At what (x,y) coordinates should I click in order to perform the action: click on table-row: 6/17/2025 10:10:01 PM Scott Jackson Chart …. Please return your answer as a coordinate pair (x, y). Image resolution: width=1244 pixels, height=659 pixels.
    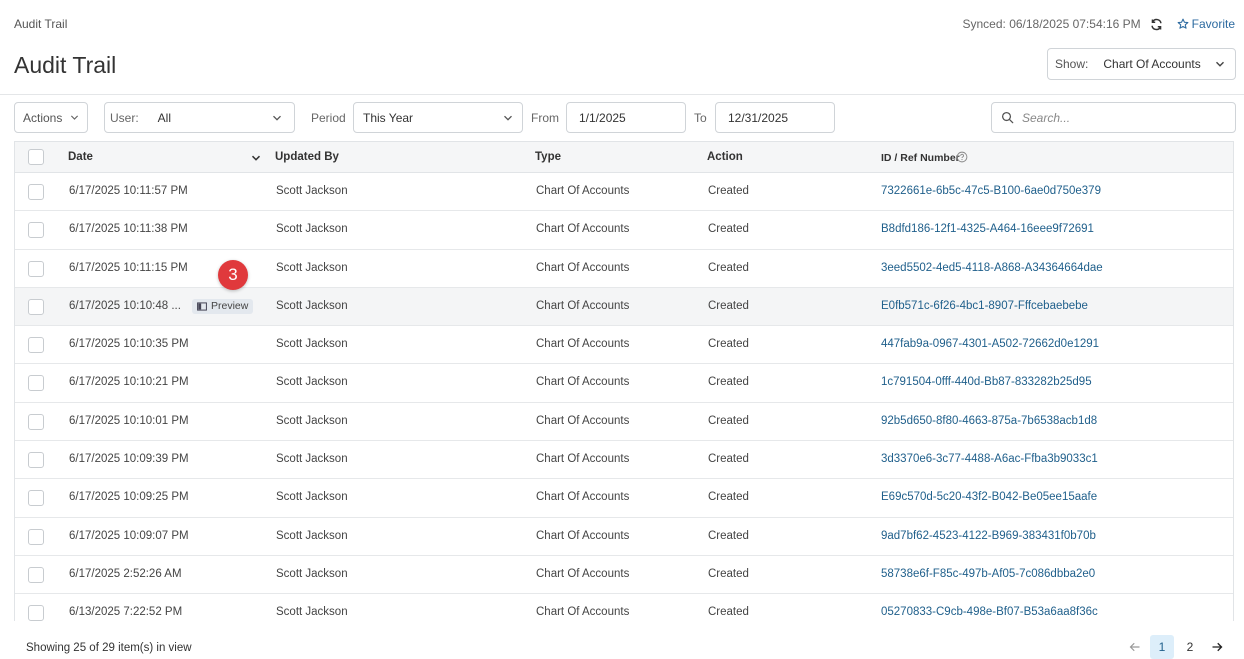
    Looking at the image, I should click on (624, 422).